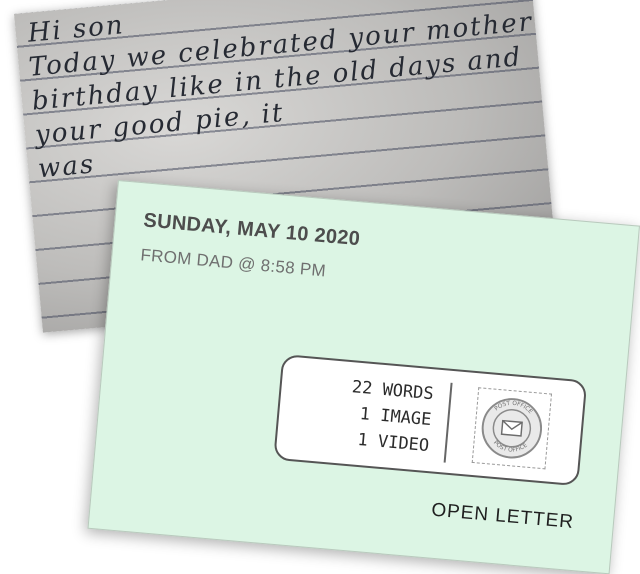 The height and width of the screenshot is (574, 640). I want to click on content-counts: 22 WORDS 1 IMAGE 1 VIDEO, so click(361, 414).